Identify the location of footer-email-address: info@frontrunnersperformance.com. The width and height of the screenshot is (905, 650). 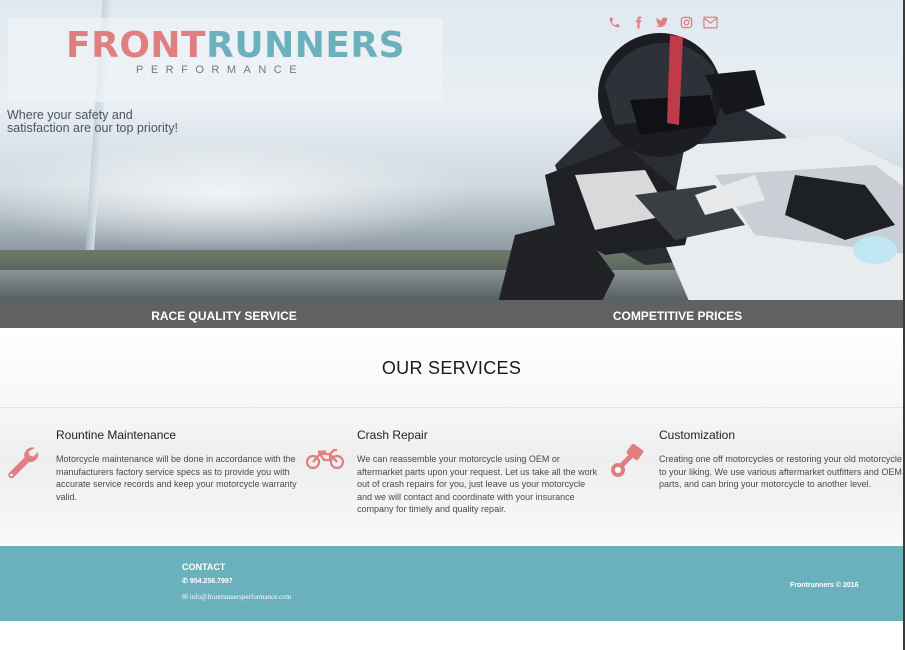
(240, 597).